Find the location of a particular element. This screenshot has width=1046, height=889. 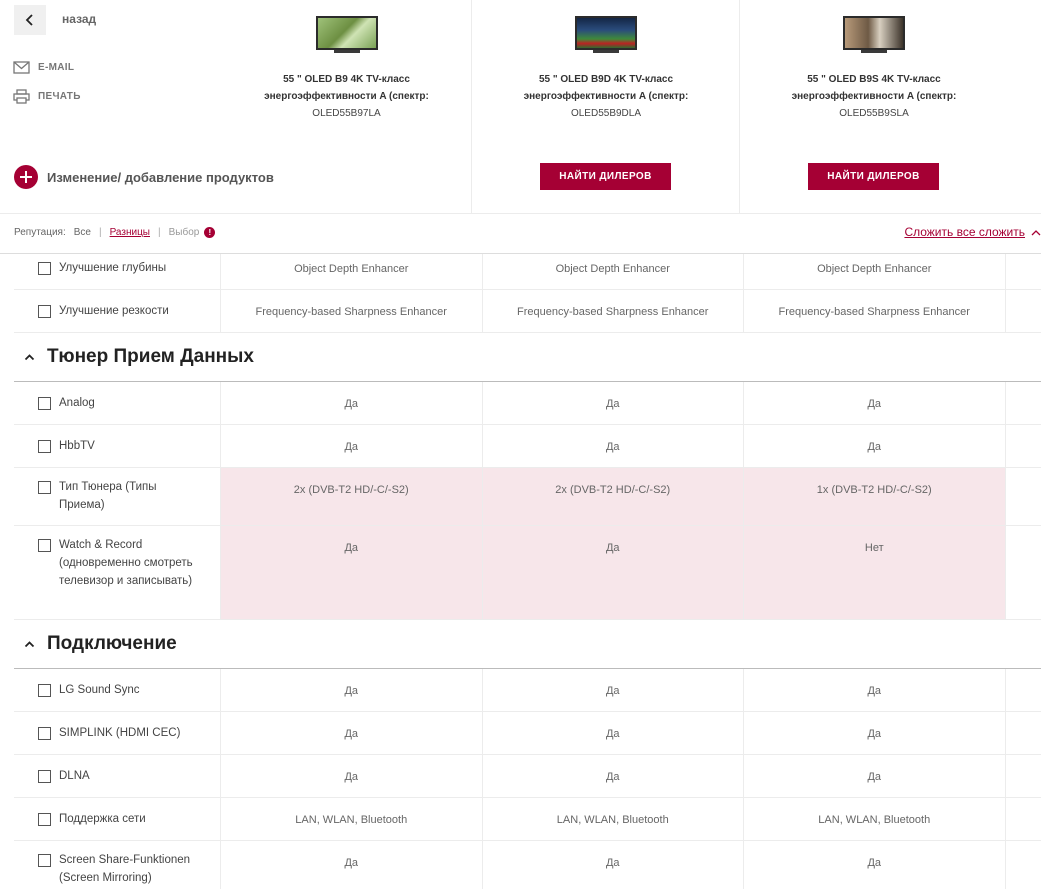

printer-icon is located at coordinates (21, 96).